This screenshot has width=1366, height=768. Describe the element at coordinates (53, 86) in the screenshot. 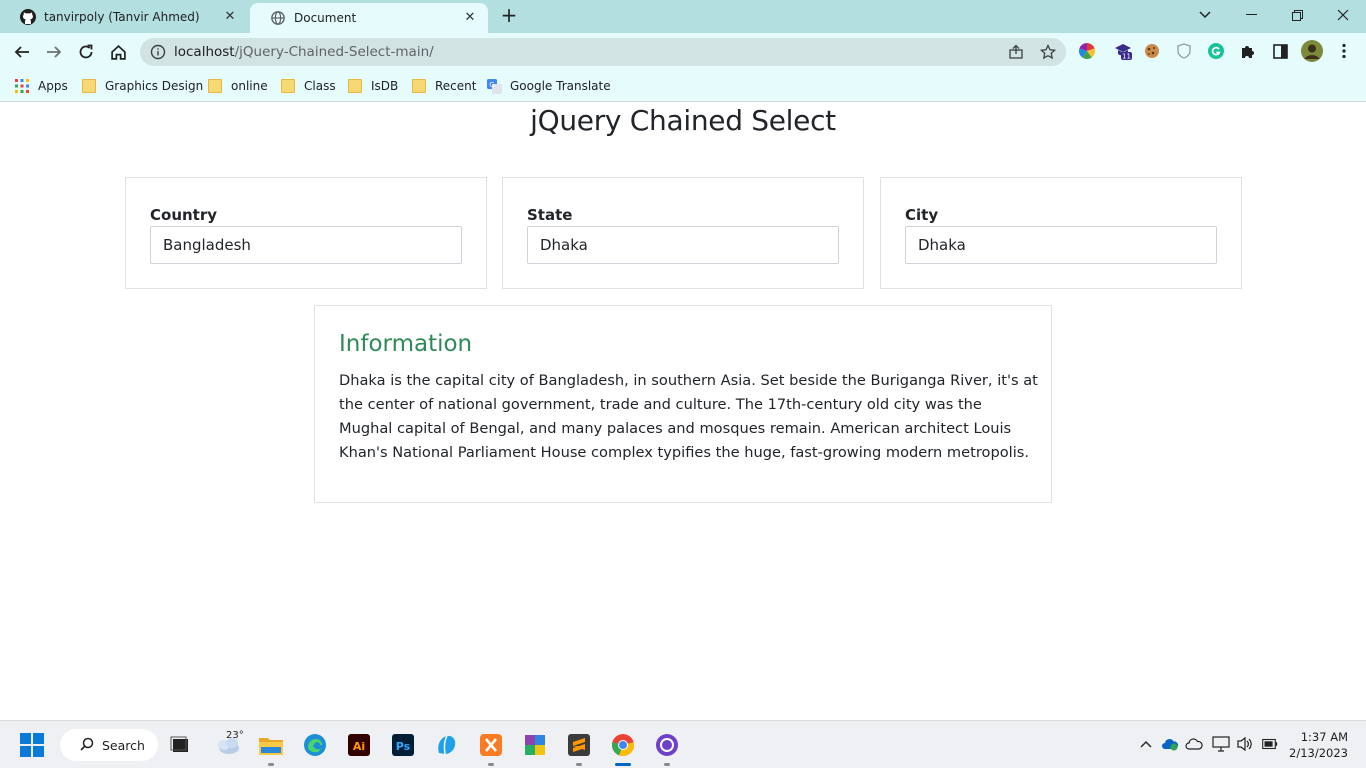

I see `bookmark-label: Apps` at that location.